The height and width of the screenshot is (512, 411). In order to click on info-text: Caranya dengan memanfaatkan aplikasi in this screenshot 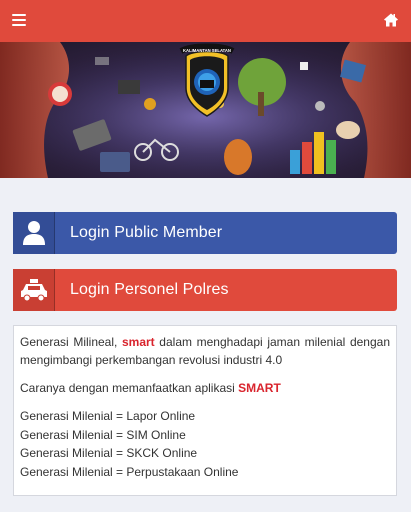, I will do `click(129, 388)`.